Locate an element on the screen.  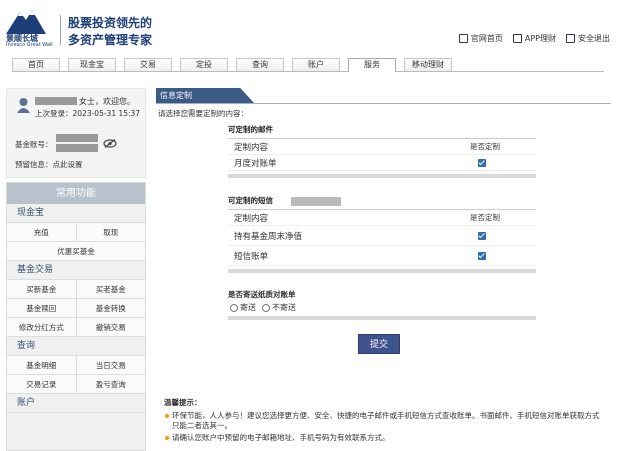
tab-service: 服务 is located at coordinates (372, 65).